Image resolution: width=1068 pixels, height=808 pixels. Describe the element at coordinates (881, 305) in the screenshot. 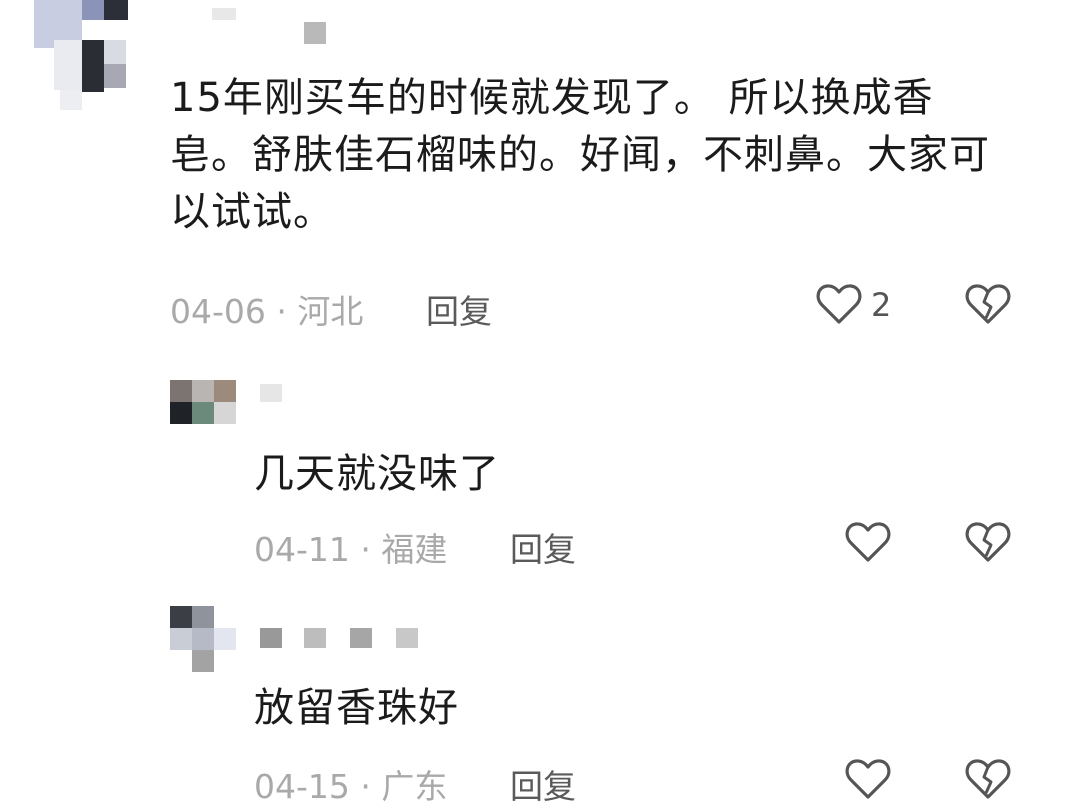

I see `like-count: 2` at that location.